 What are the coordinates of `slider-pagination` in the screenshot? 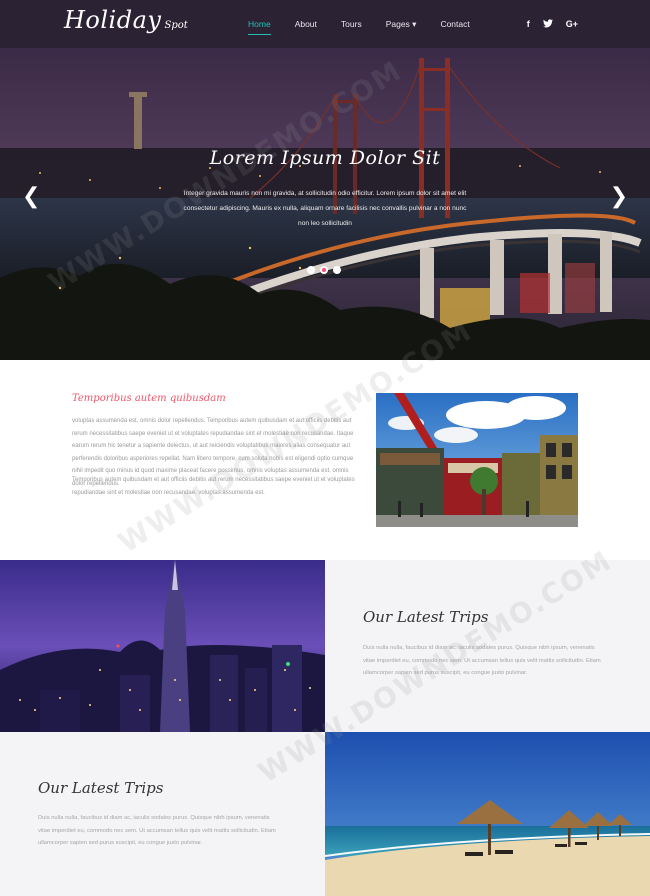 It's located at (324, 270).